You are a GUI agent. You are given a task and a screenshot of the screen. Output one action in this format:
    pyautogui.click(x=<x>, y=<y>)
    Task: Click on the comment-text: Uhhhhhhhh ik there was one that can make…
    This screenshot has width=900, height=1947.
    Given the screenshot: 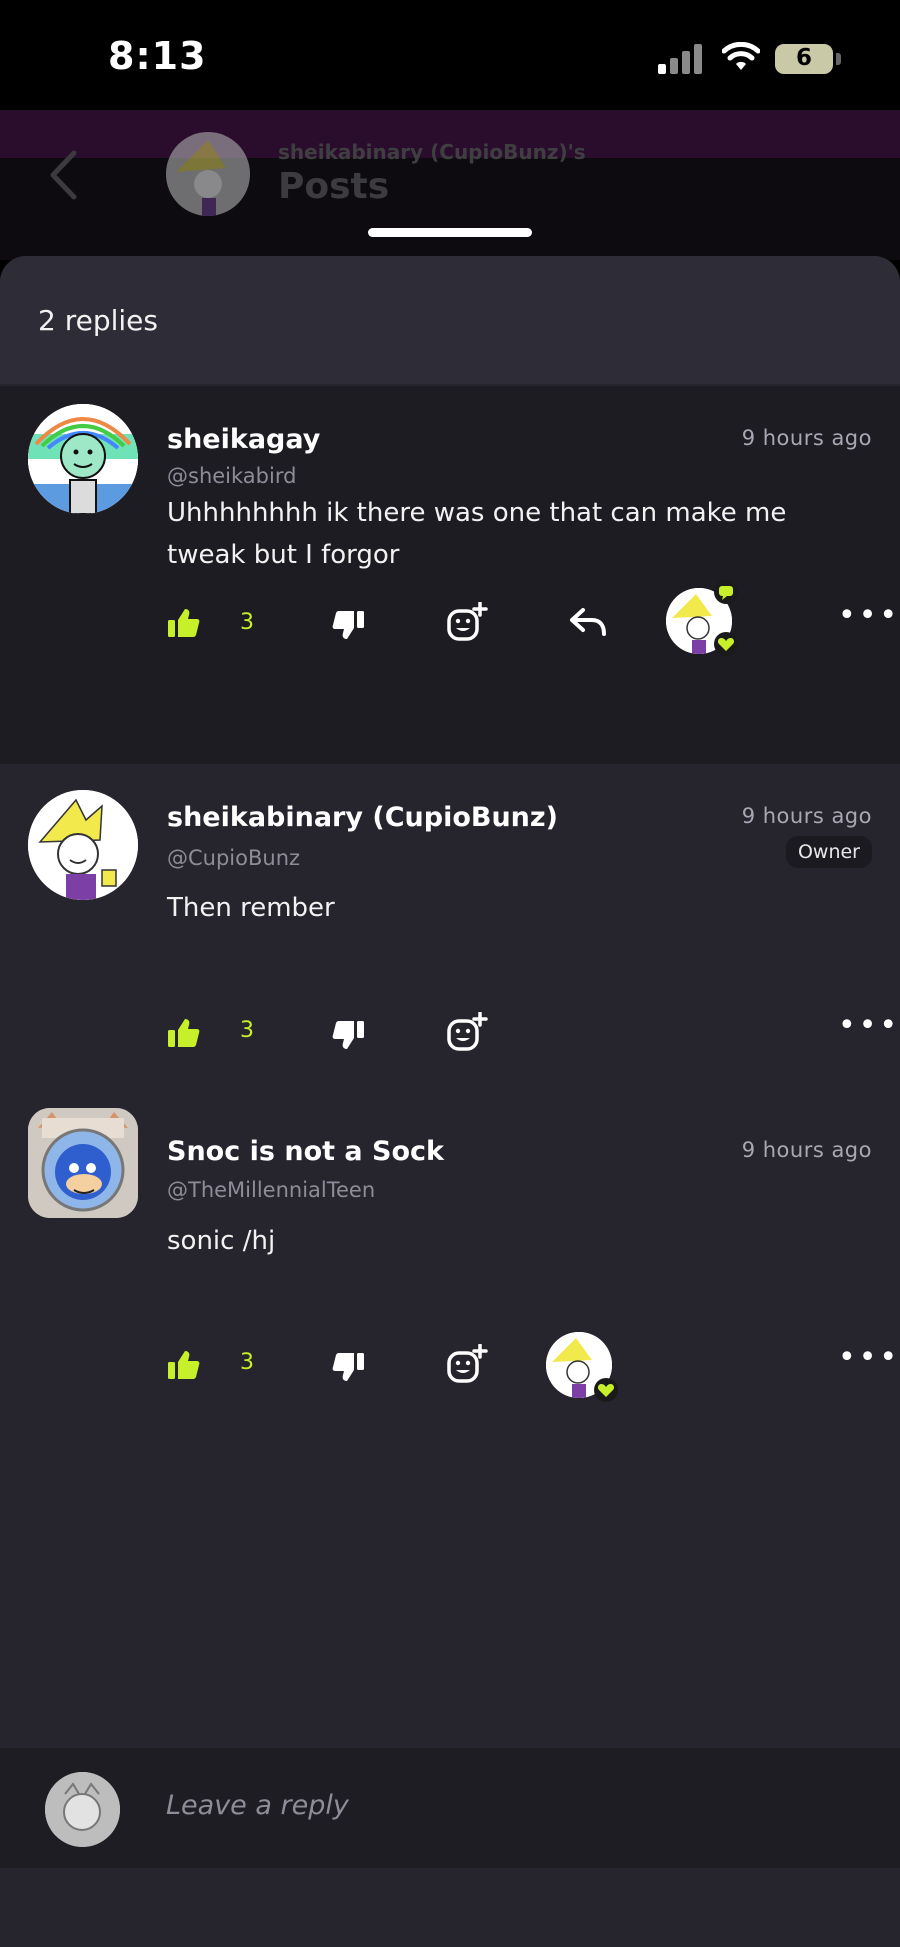 What is the action you would take?
    pyautogui.click(x=477, y=534)
    